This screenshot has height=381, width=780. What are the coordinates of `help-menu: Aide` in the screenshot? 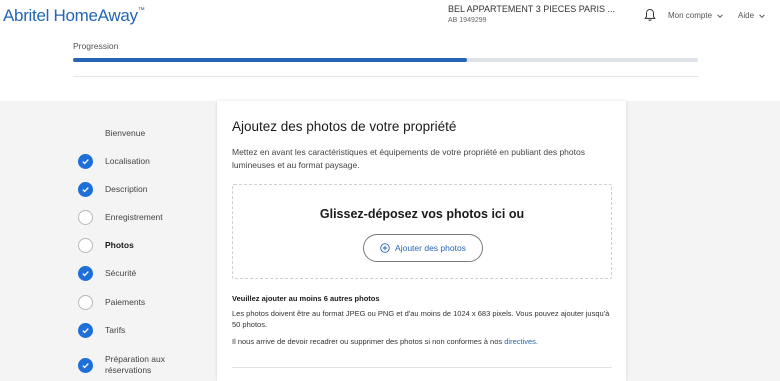 It's located at (752, 15).